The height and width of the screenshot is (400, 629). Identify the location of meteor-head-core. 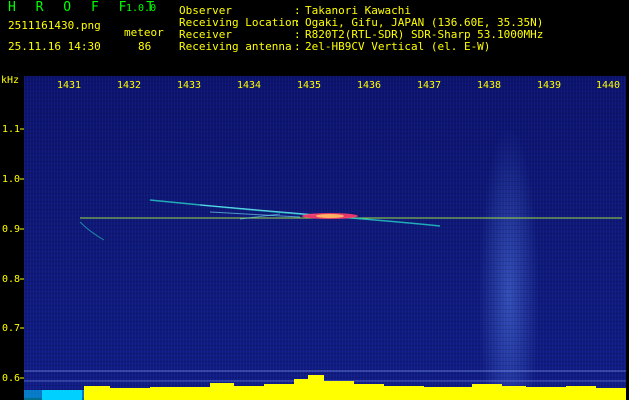
(330, 216).